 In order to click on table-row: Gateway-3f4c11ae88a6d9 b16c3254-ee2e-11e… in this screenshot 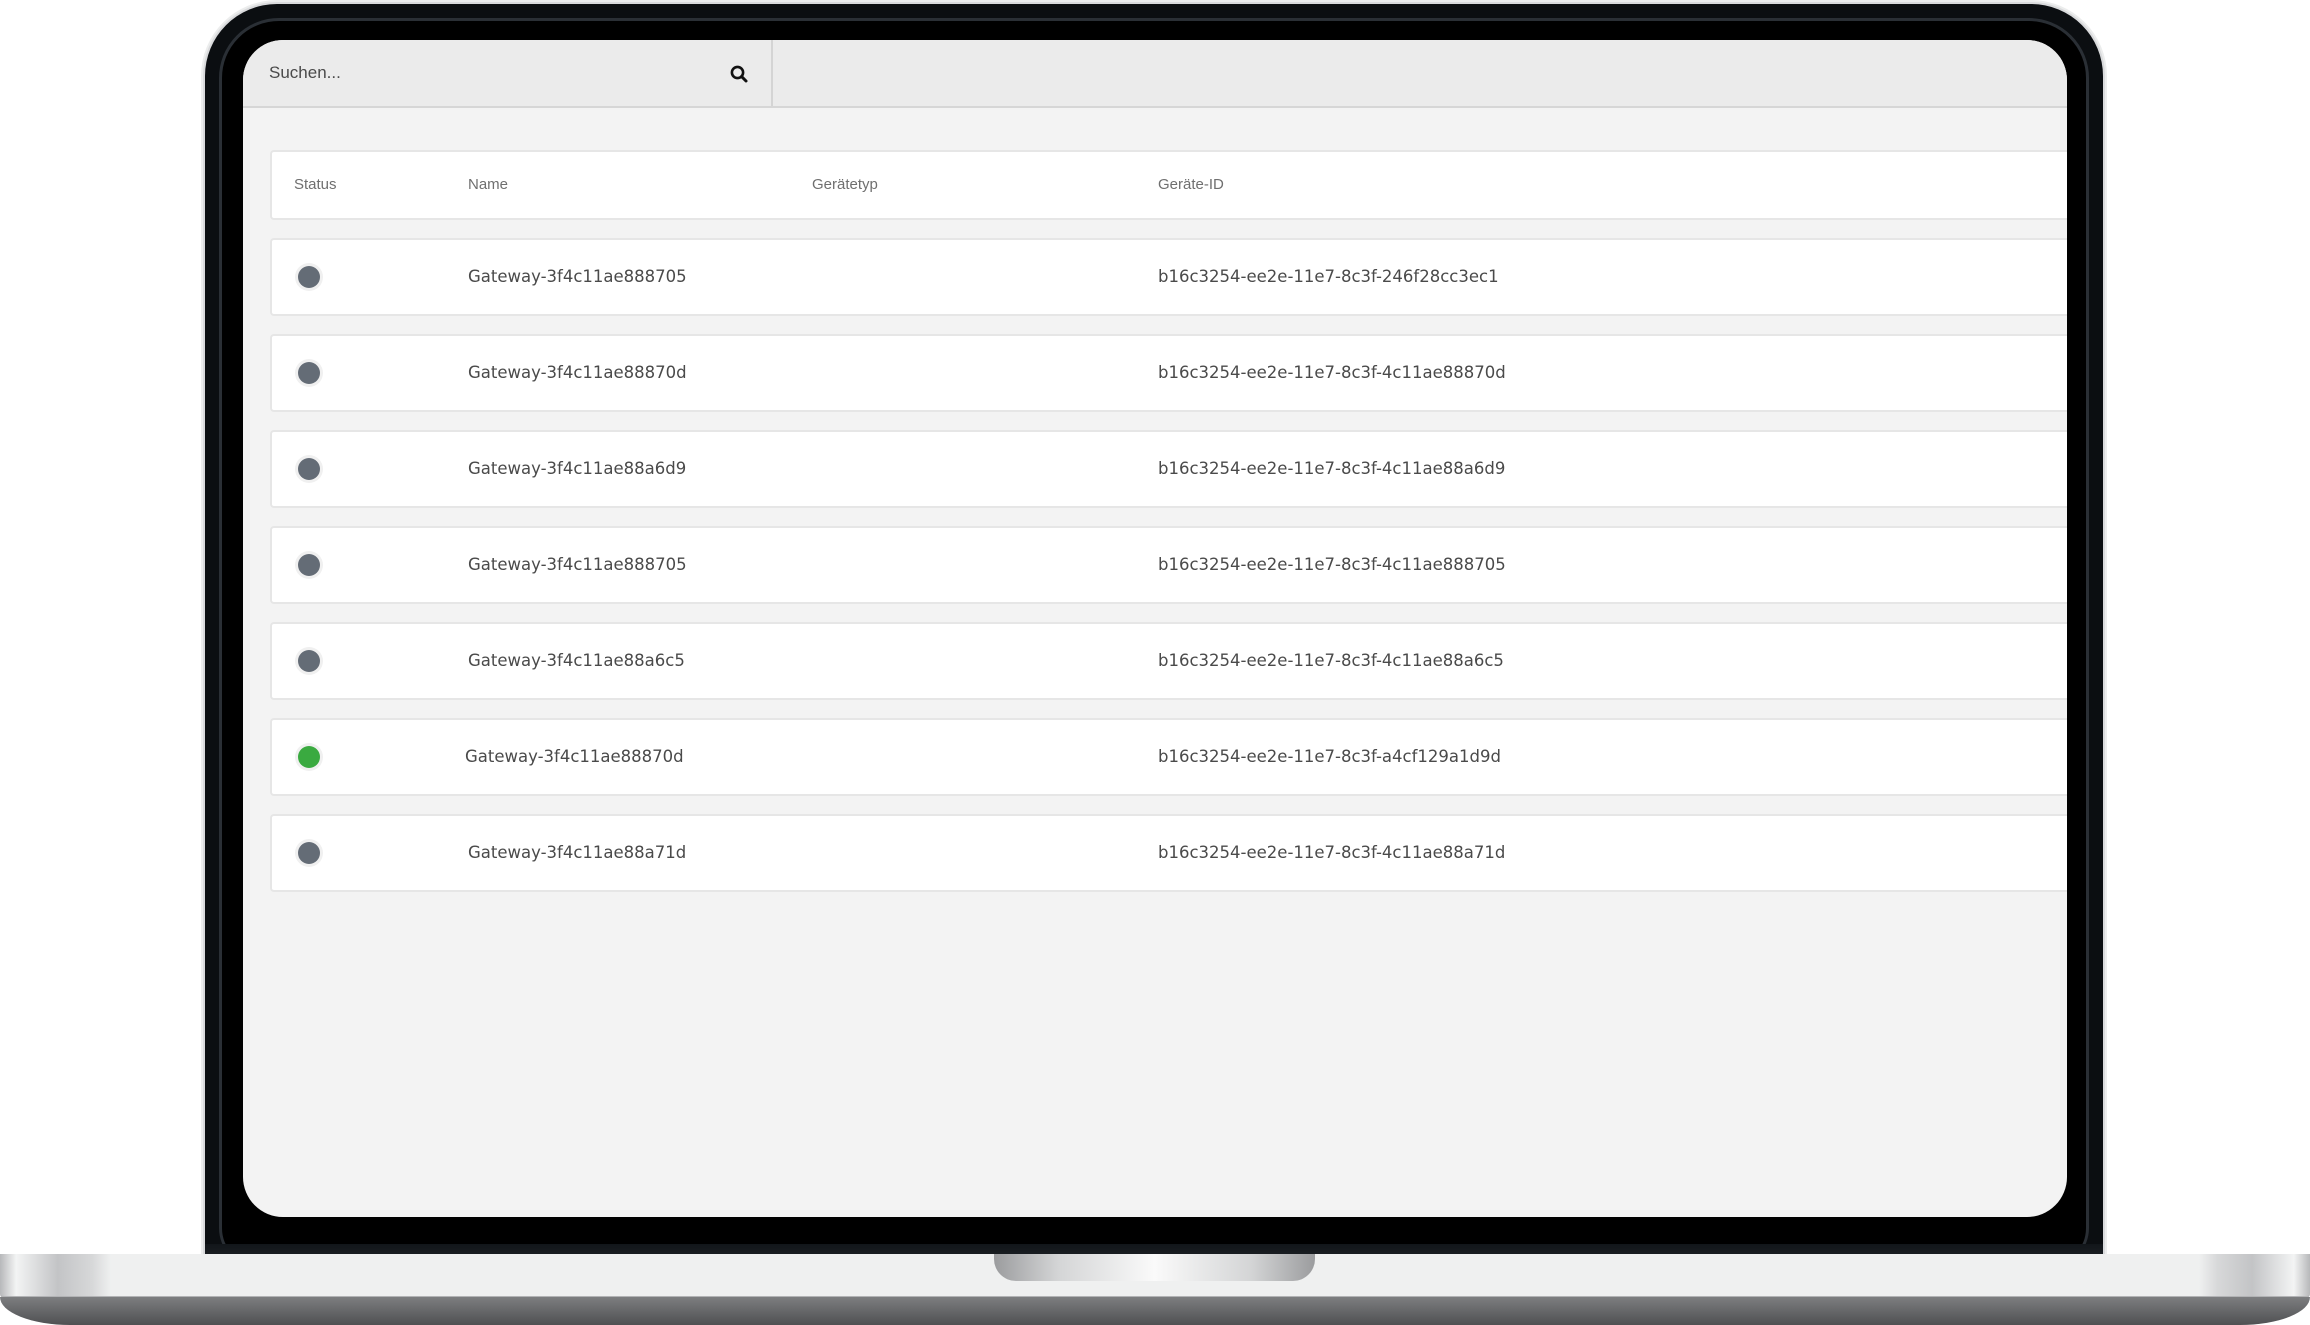, I will do `click(1168, 469)`.